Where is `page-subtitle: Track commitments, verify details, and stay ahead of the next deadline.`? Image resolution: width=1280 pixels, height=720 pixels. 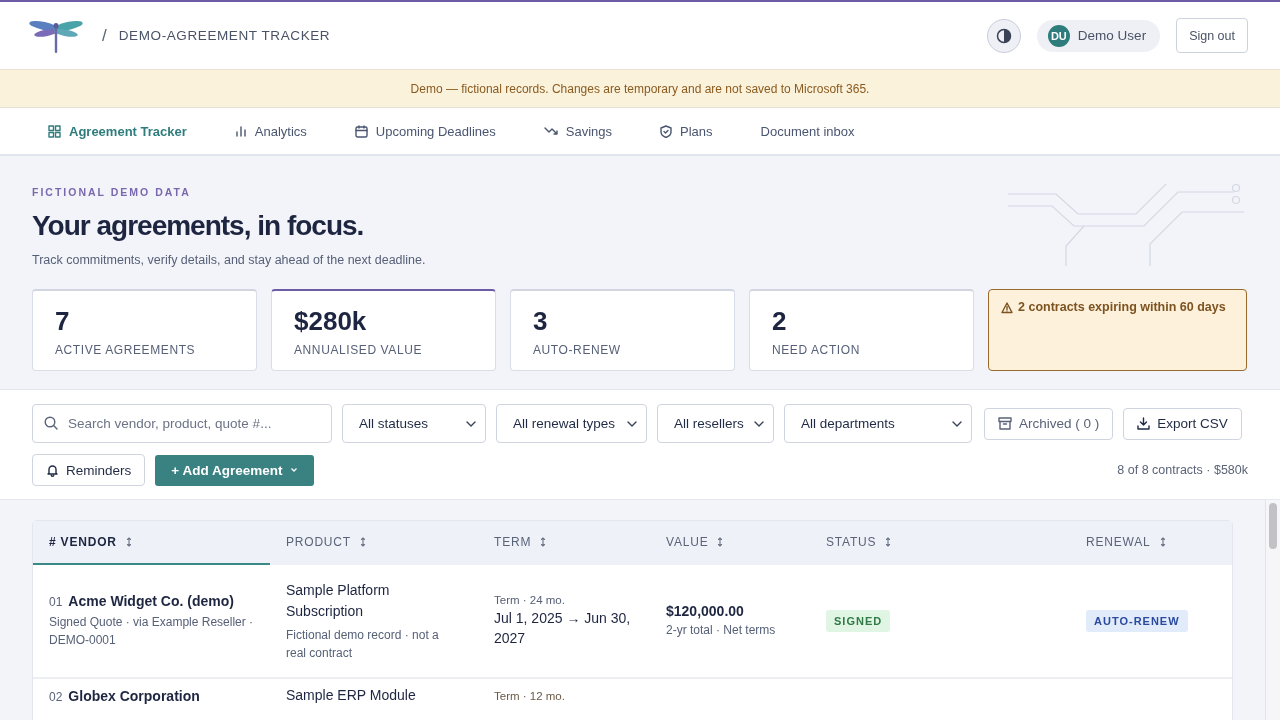 page-subtitle: Track commitments, verify details, and stay ahead of the next deadline. is located at coordinates (229, 260).